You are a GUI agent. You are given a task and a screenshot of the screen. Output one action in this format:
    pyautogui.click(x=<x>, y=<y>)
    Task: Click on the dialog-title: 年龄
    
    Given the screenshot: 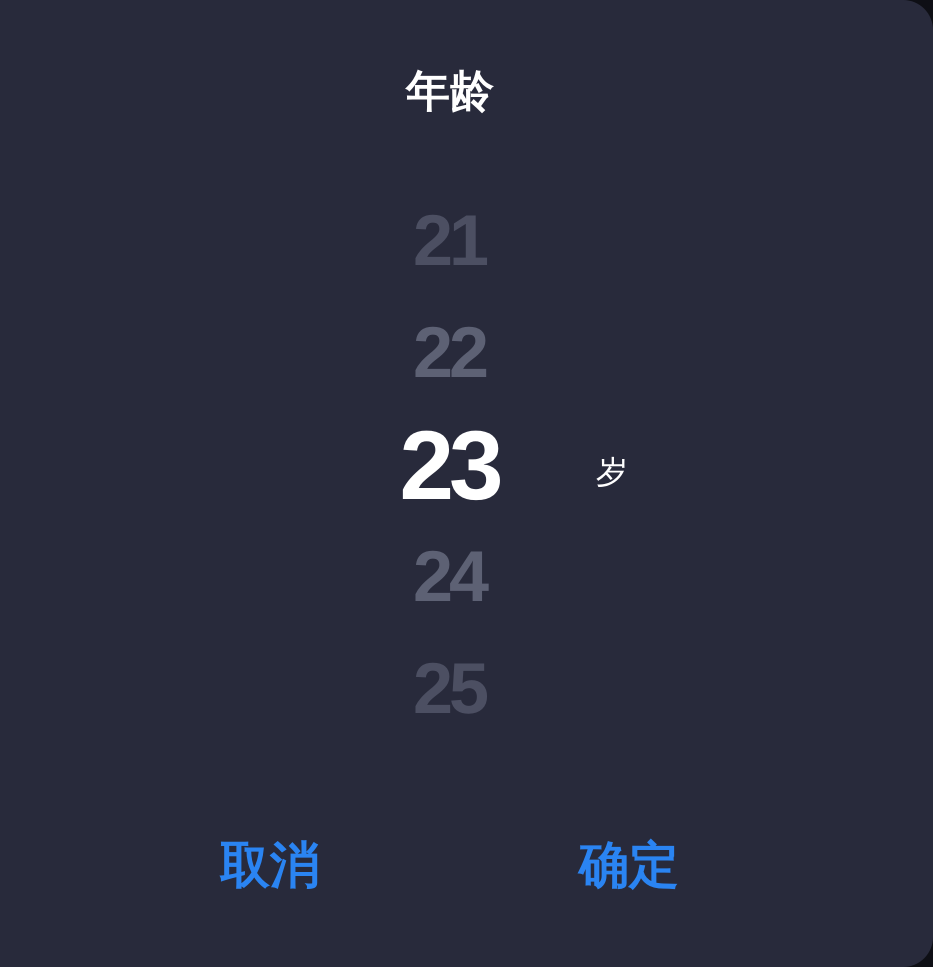 What is the action you would take?
    pyautogui.click(x=450, y=92)
    